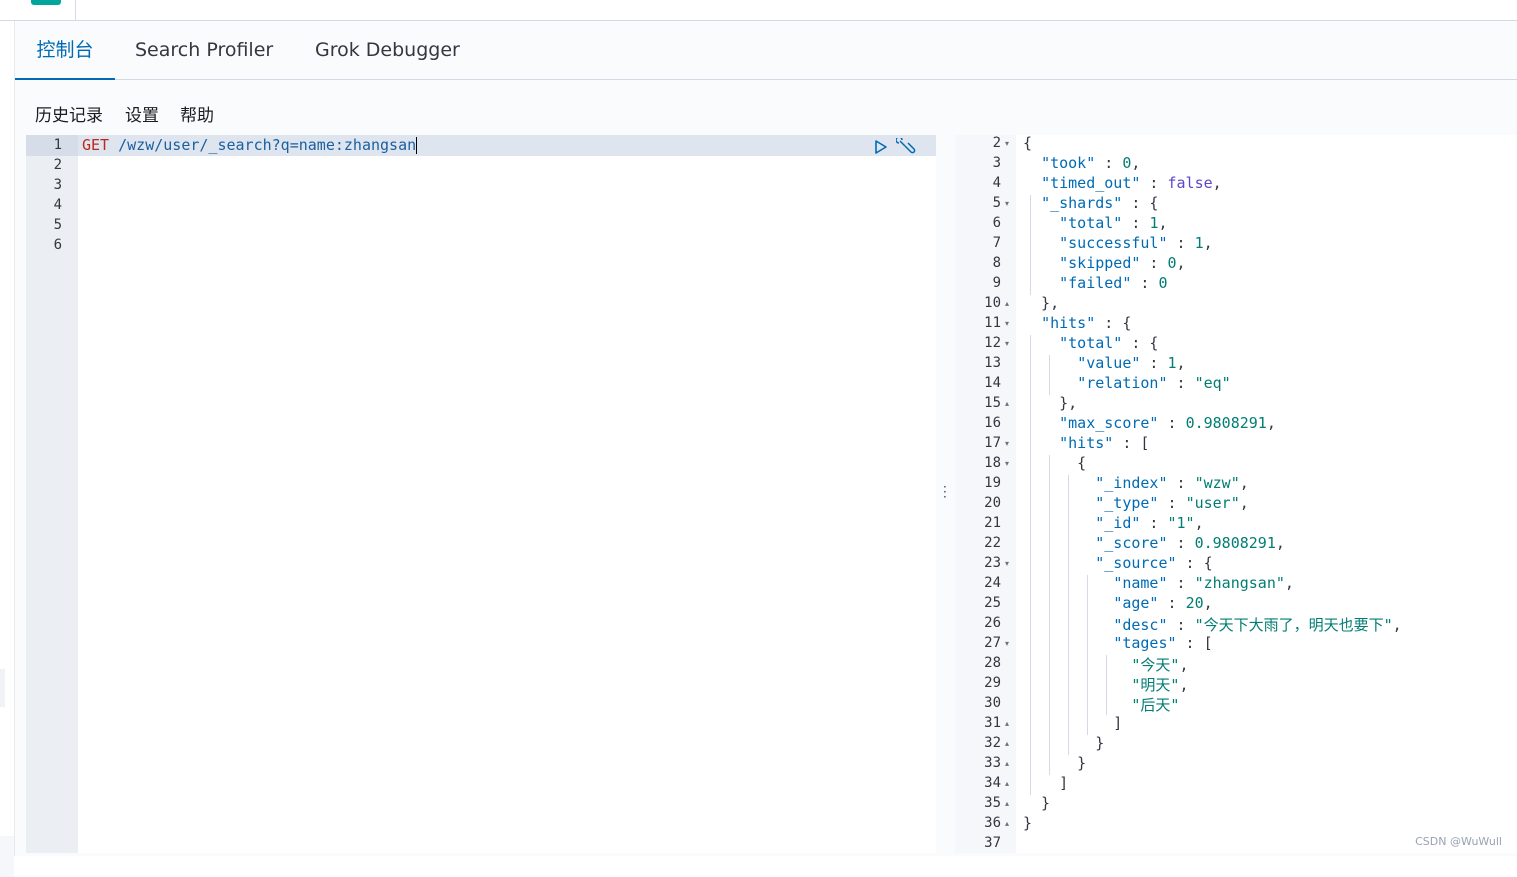 The image size is (1517, 877). I want to click on response-line-number: 23, so click(992, 563).